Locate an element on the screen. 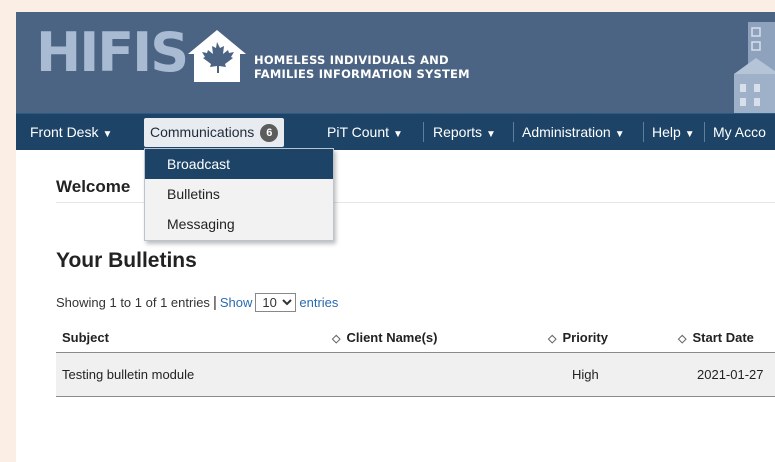 The width and height of the screenshot is (775, 462). communications-count-badge: 6 is located at coordinates (269, 133).